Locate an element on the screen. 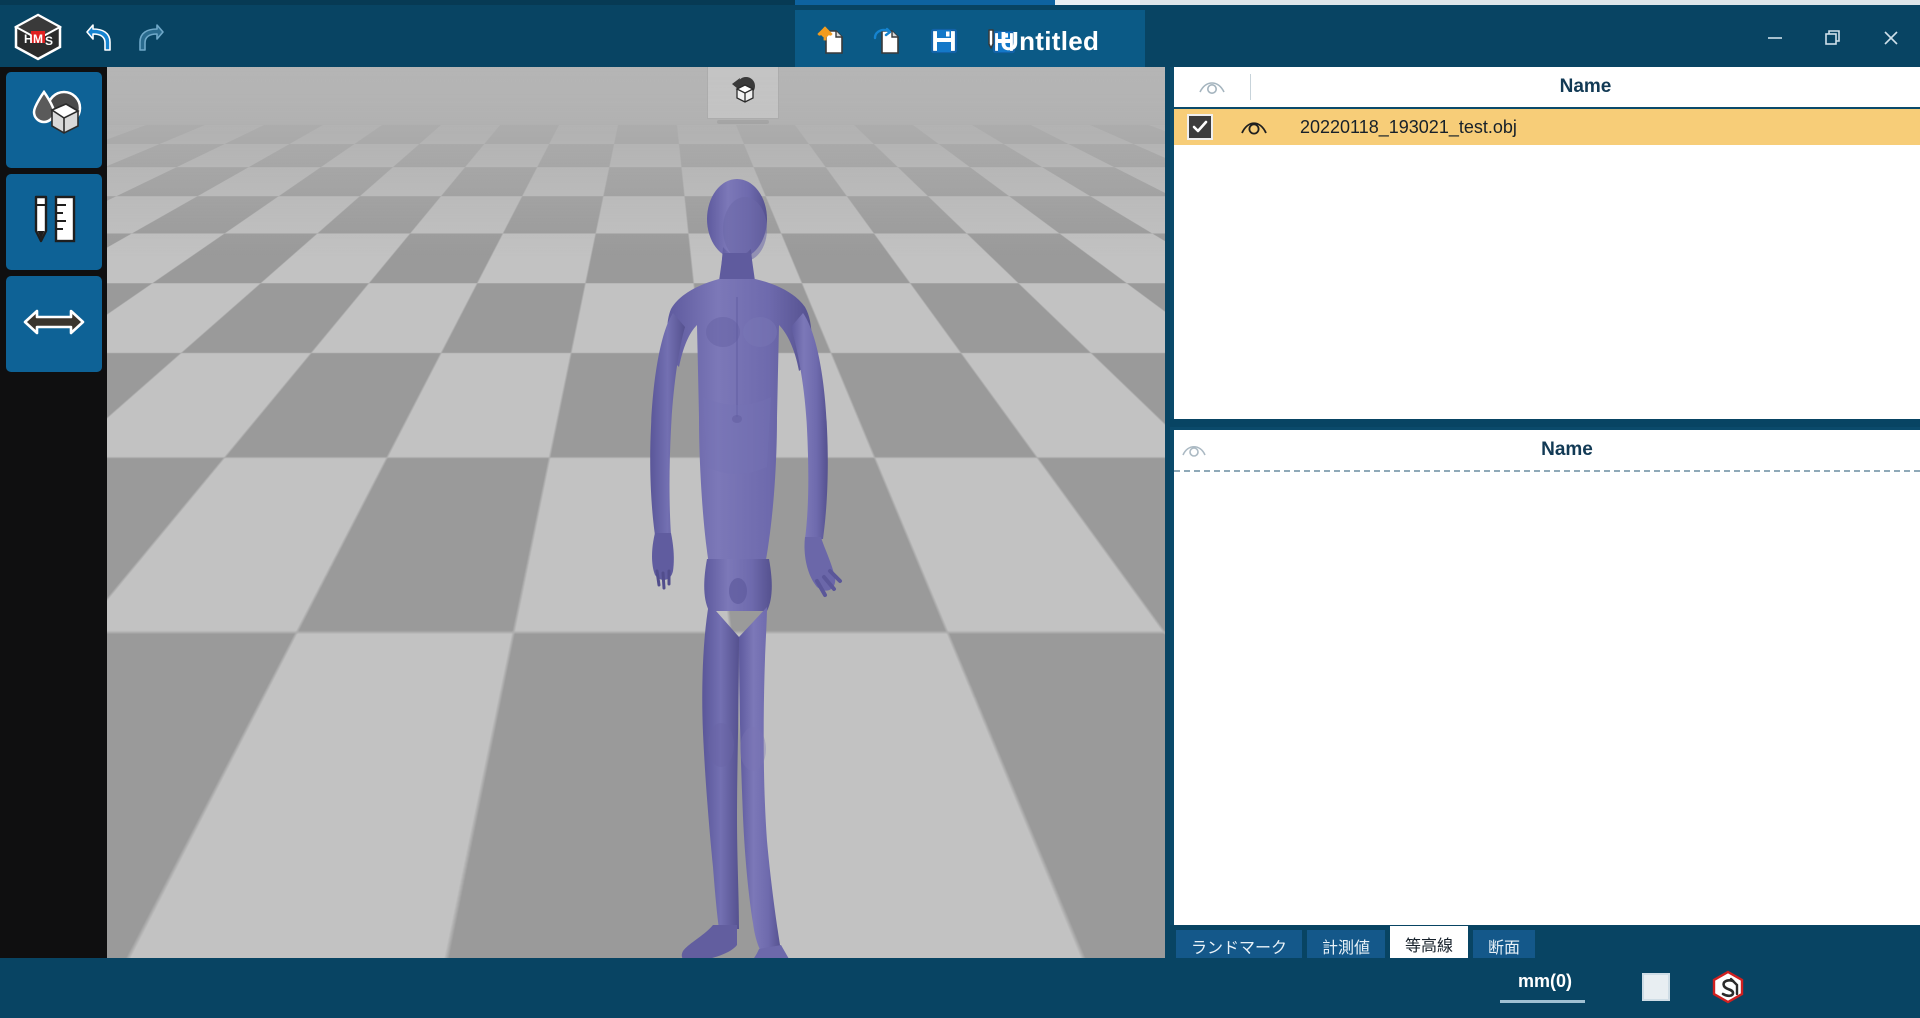 The image size is (1920, 1018). tab-landmark: ランドマーク is located at coordinates (1239, 945).